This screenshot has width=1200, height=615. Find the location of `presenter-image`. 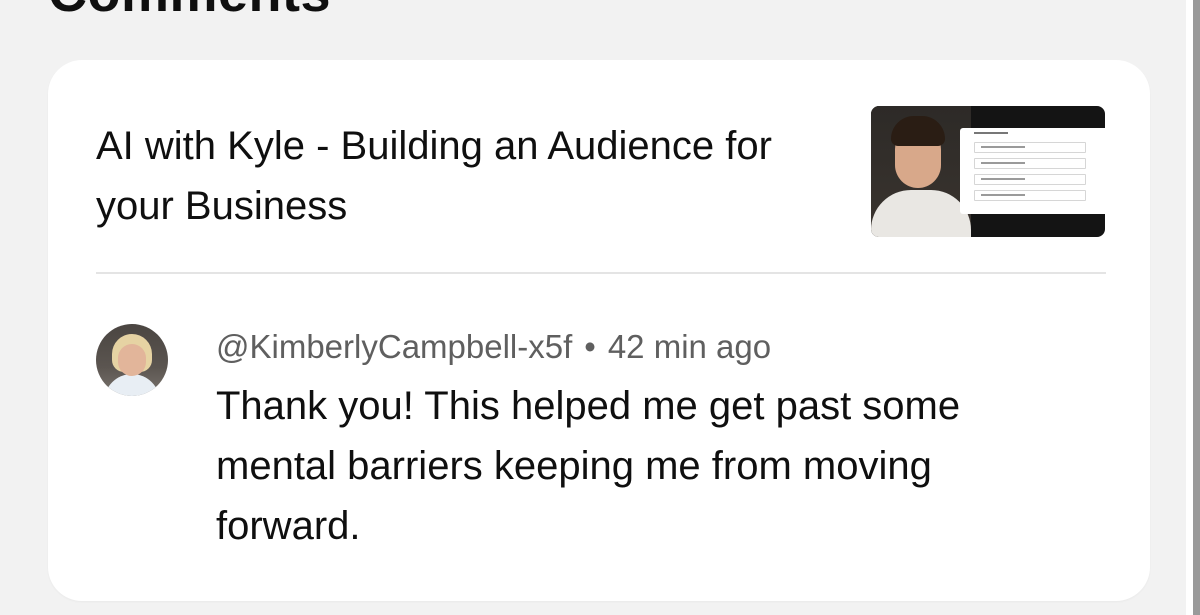

presenter-image is located at coordinates (921, 171).